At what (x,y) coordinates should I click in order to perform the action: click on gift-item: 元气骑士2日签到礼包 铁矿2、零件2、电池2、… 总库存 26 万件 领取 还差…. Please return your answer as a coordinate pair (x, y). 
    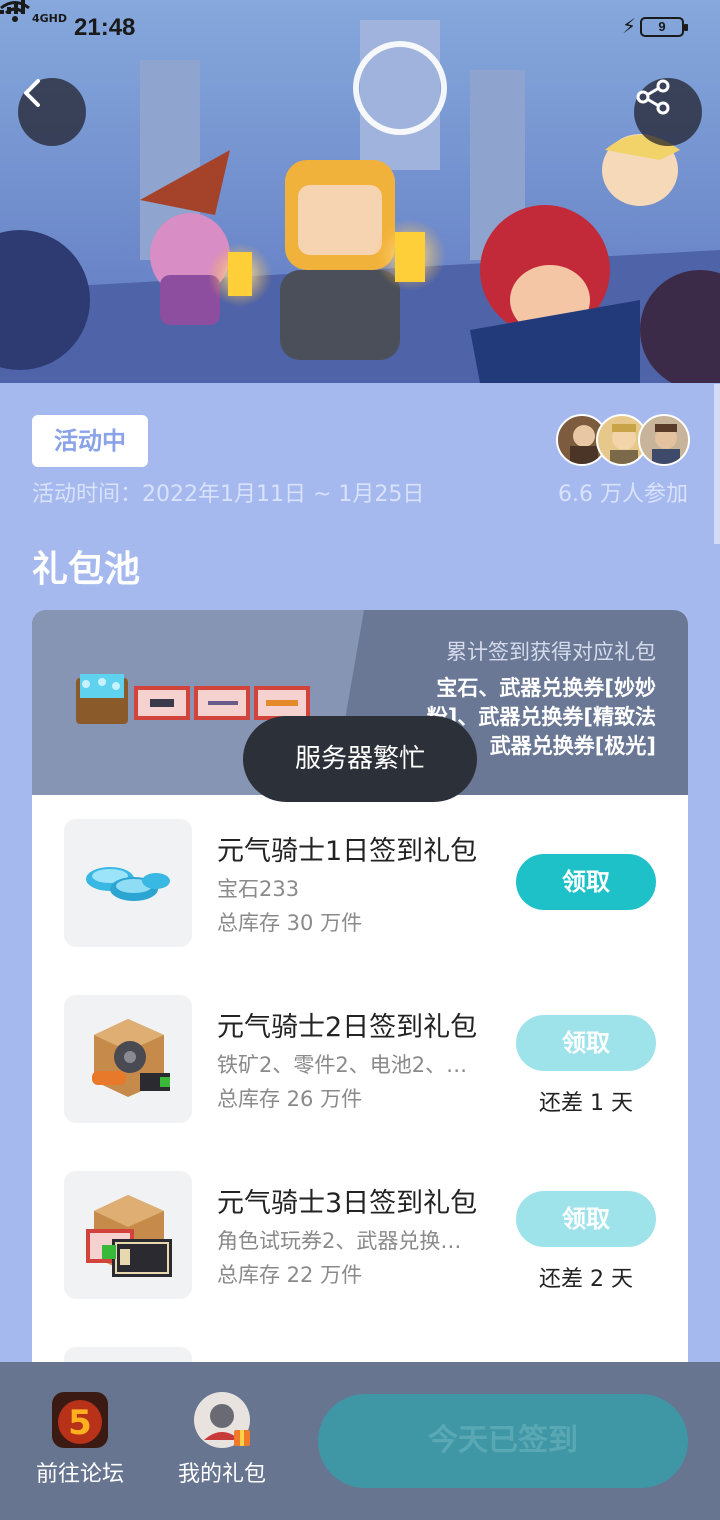
    Looking at the image, I should click on (360, 1060).